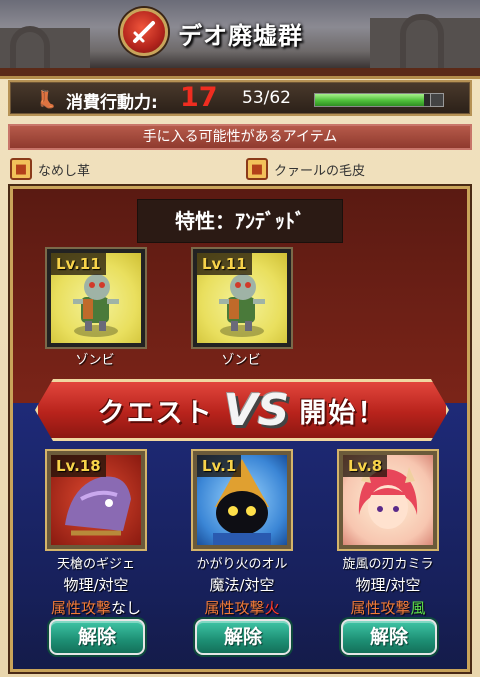 The image size is (480, 677). I want to click on quest-start-button: クエスト VS 開始！, so click(242, 410).